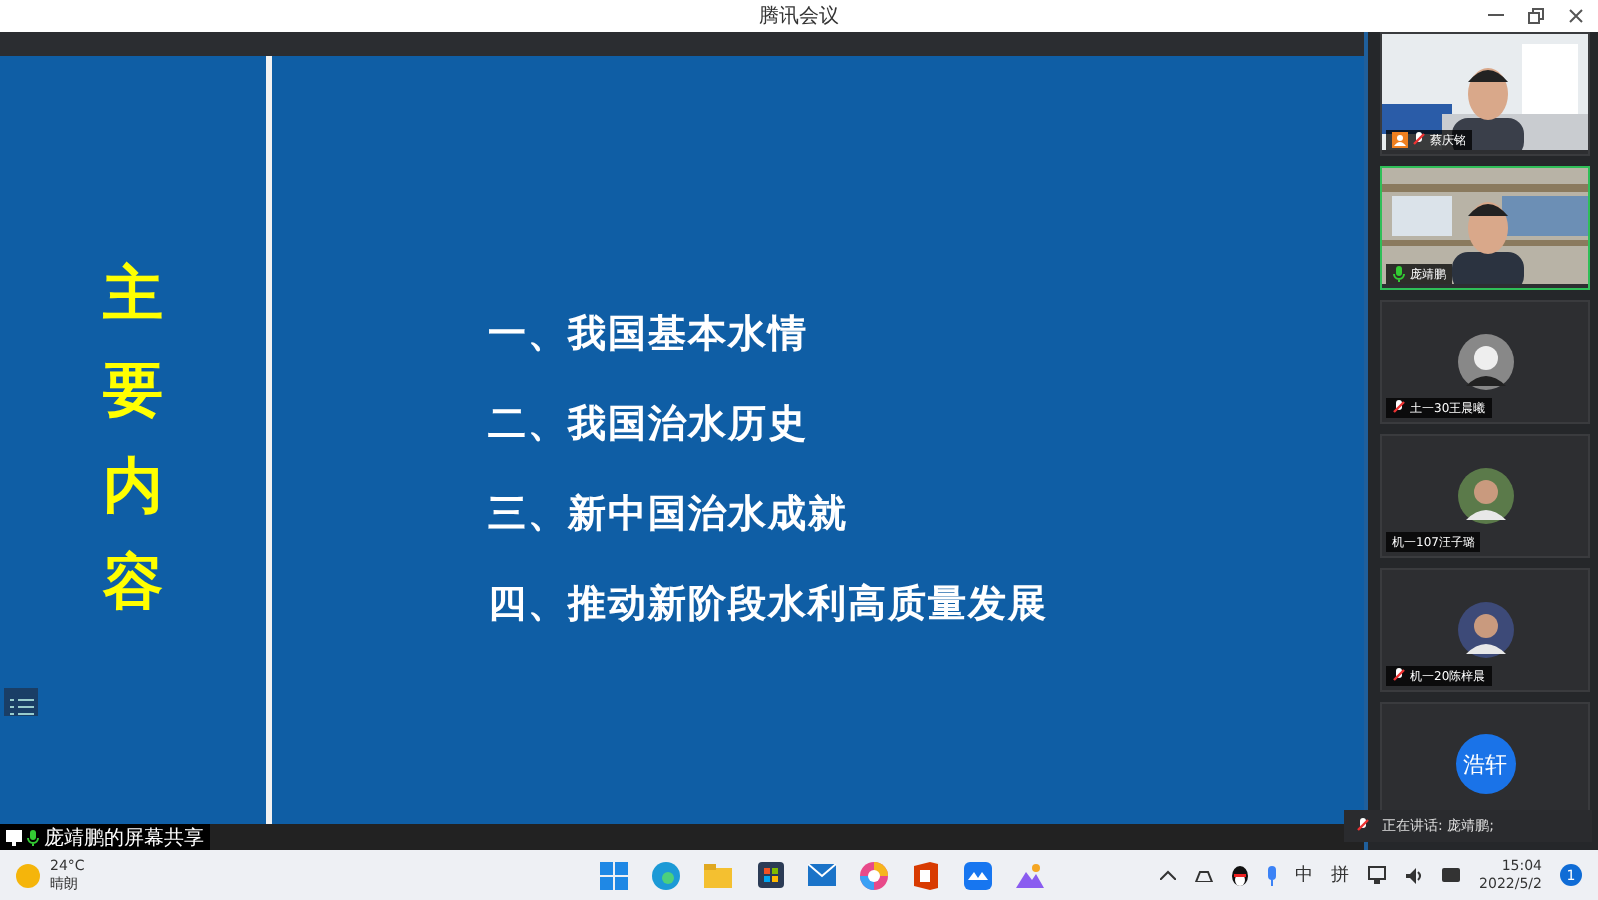  What do you see at coordinates (1485, 764) in the screenshot?
I see `initials-avatar: 浩轩` at bounding box center [1485, 764].